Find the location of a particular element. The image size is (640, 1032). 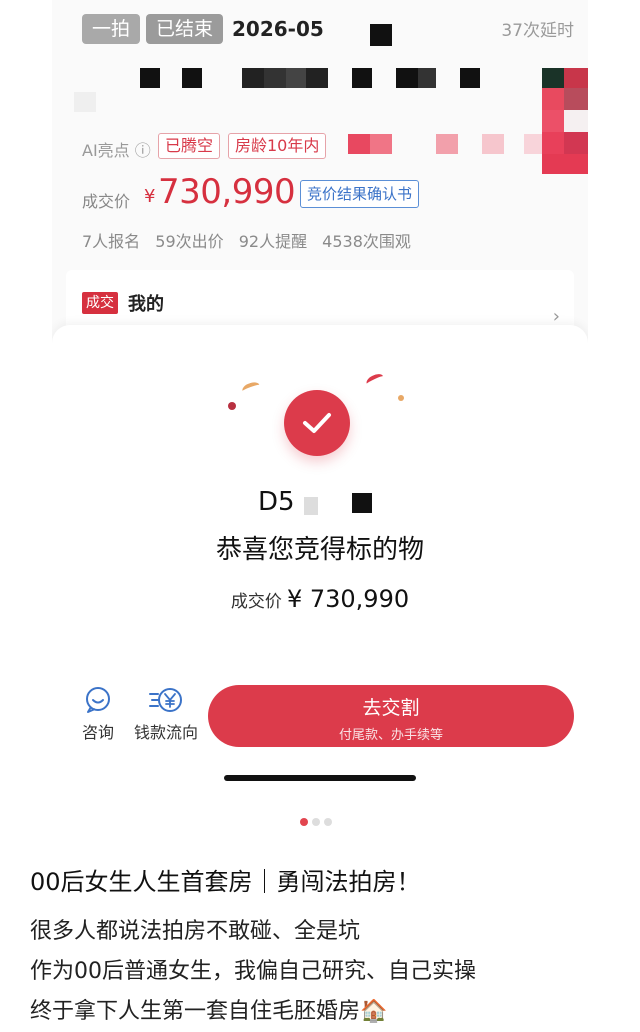

bid-result-confirmation-link: 竞价结果确认书 is located at coordinates (360, 194).